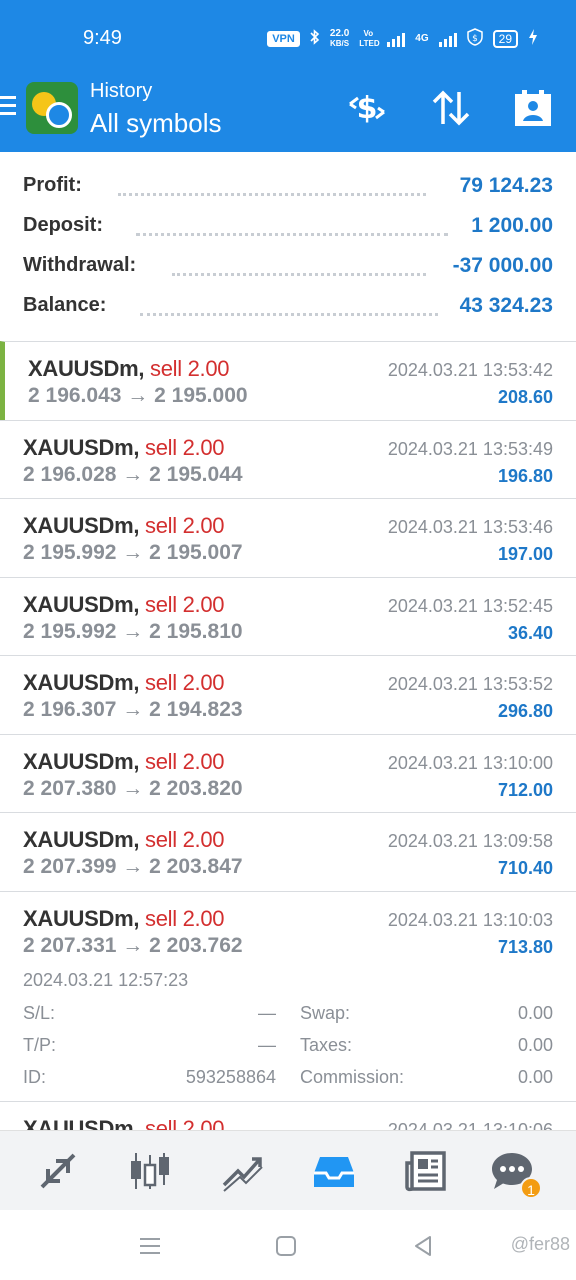 This screenshot has width=576, height=1280. I want to click on close-price: 2 195.000, so click(201, 395).